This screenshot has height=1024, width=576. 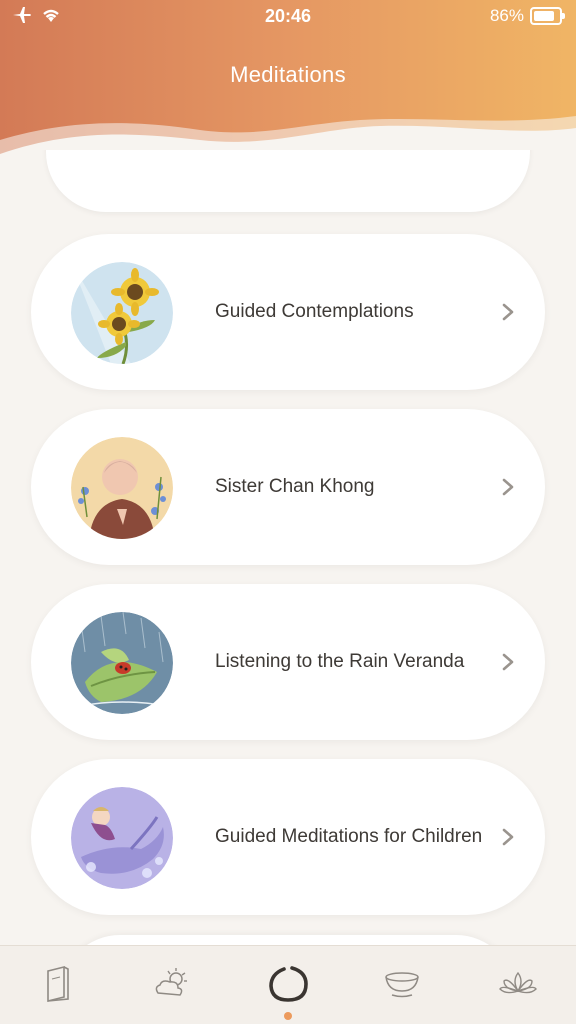 What do you see at coordinates (288, 17) in the screenshot?
I see `status-bar: 20:46 86%` at bounding box center [288, 17].